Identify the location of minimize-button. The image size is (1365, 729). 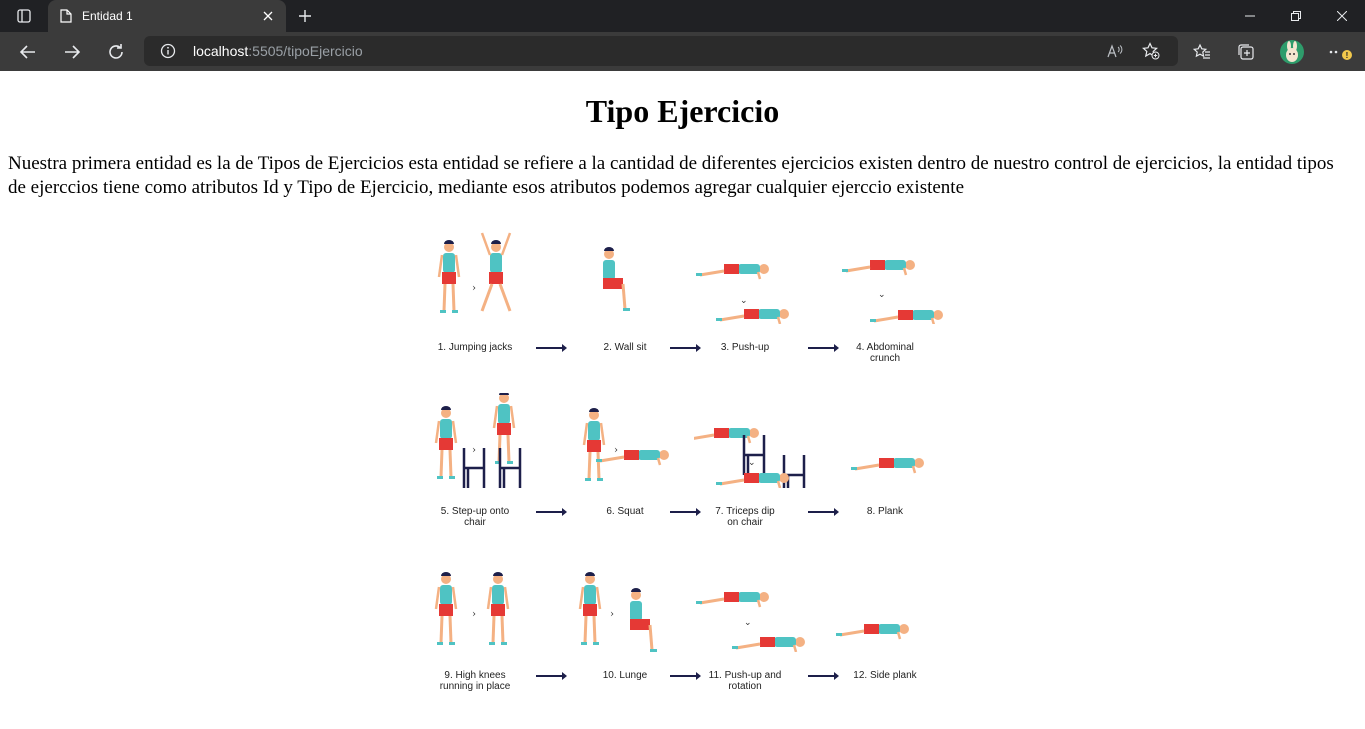
(1250, 16).